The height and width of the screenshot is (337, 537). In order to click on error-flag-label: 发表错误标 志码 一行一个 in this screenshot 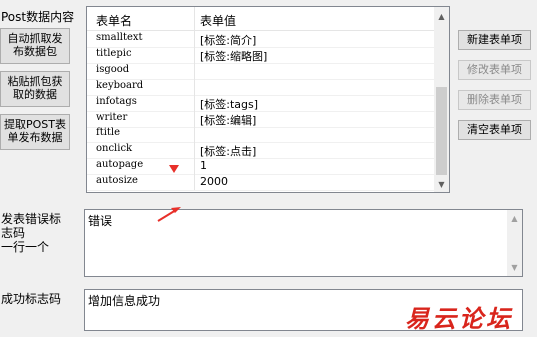, I will do `click(31, 233)`.